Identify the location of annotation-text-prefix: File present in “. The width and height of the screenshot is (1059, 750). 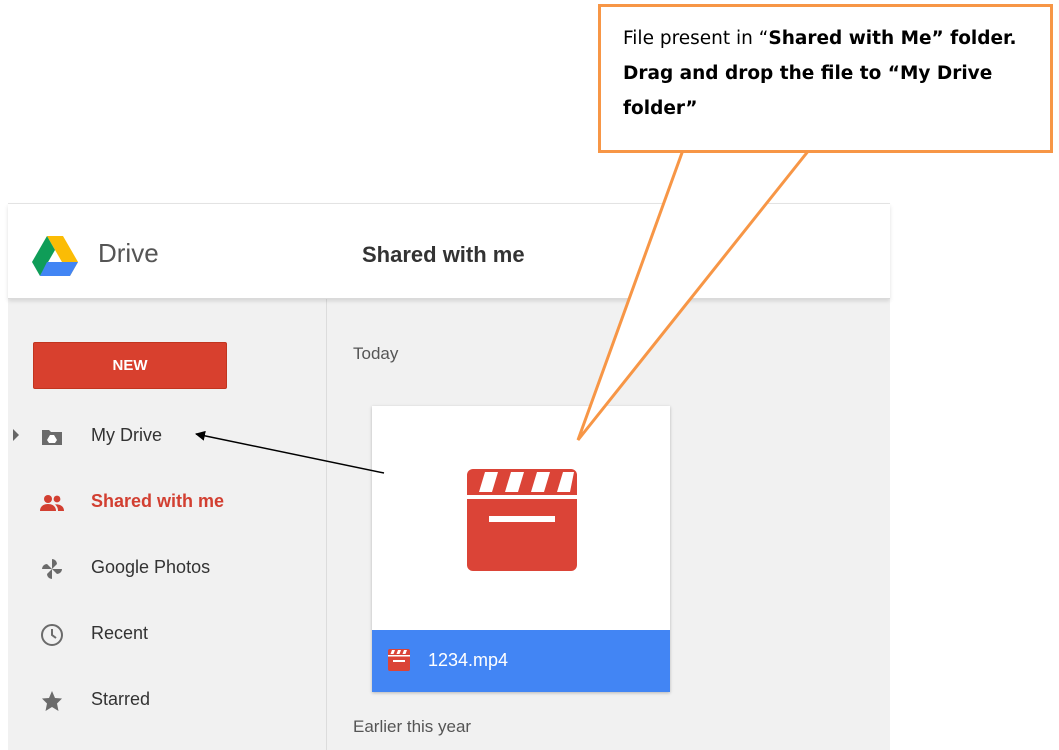
(696, 38).